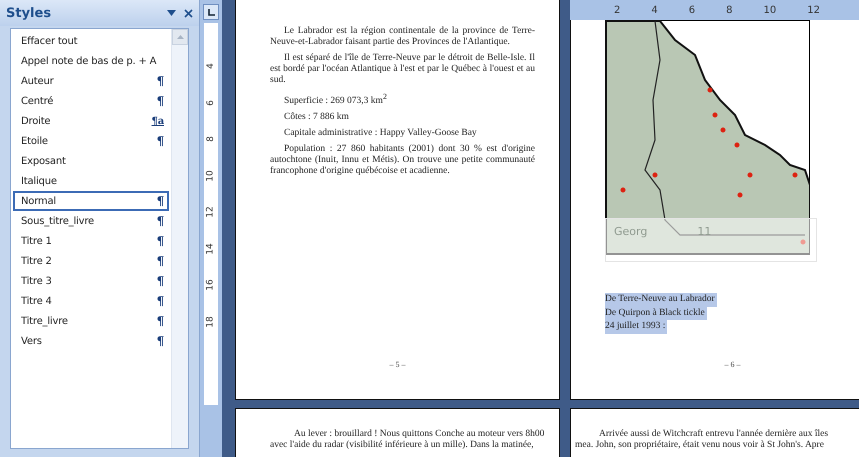 The width and height of the screenshot is (859, 457). Describe the element at coordinates (397, 364) in the screenshot. I see `page-number: – 5 –` at that location.